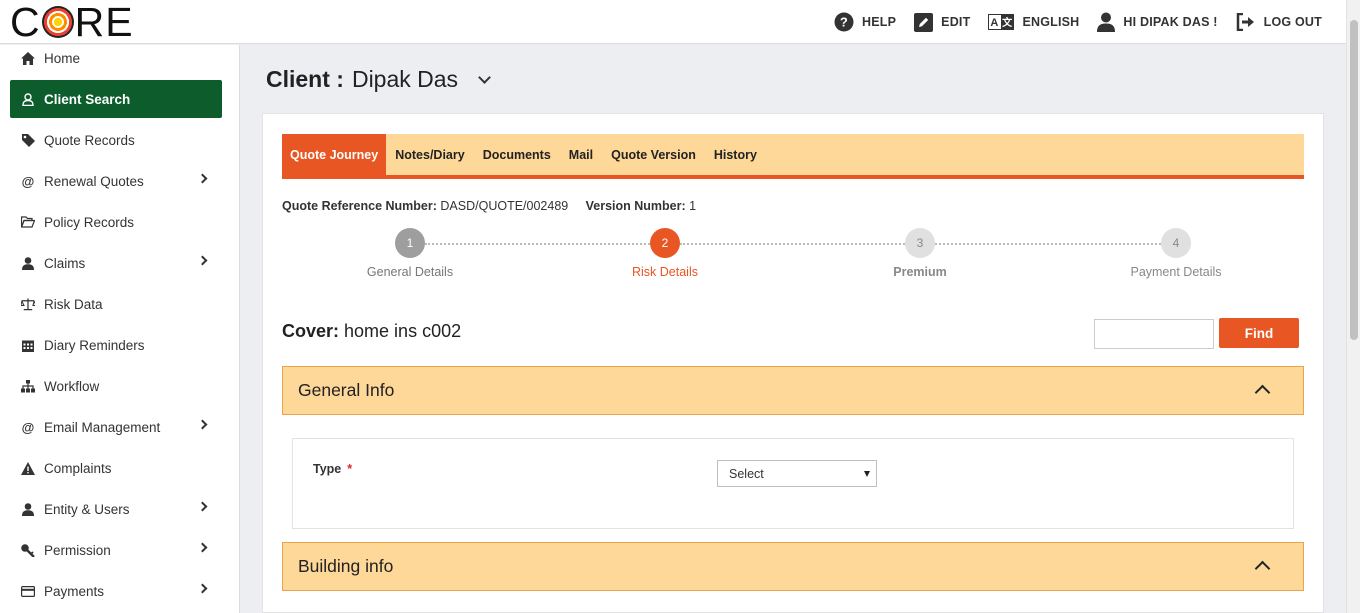  Describe the element at coordinates (867, 474) in the screenshot. I see `dropdown-arrow-icon` at that location.